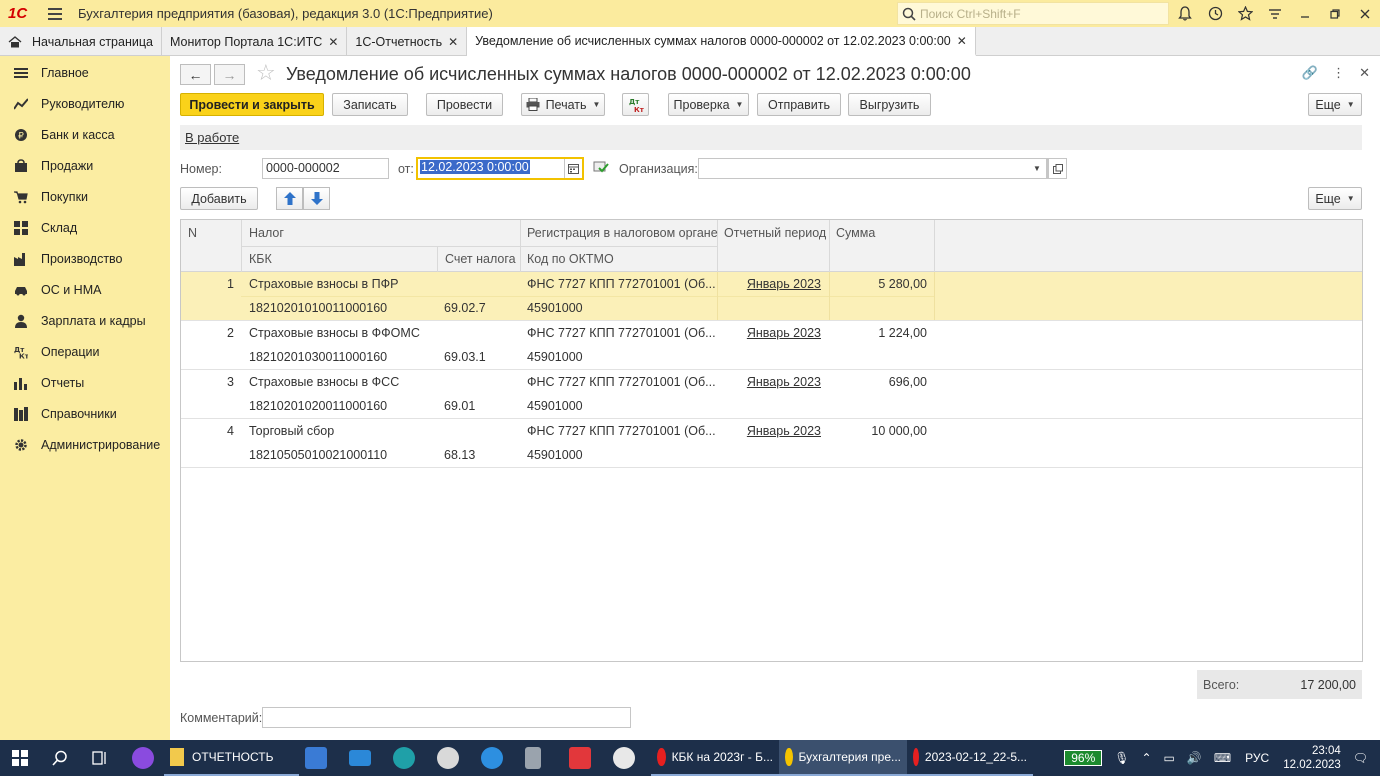  What do you see at coordinates (85, 103) in the screenshot?
I see `sidebar-item-manager: Руководителю` at bounding box center [85, 103].